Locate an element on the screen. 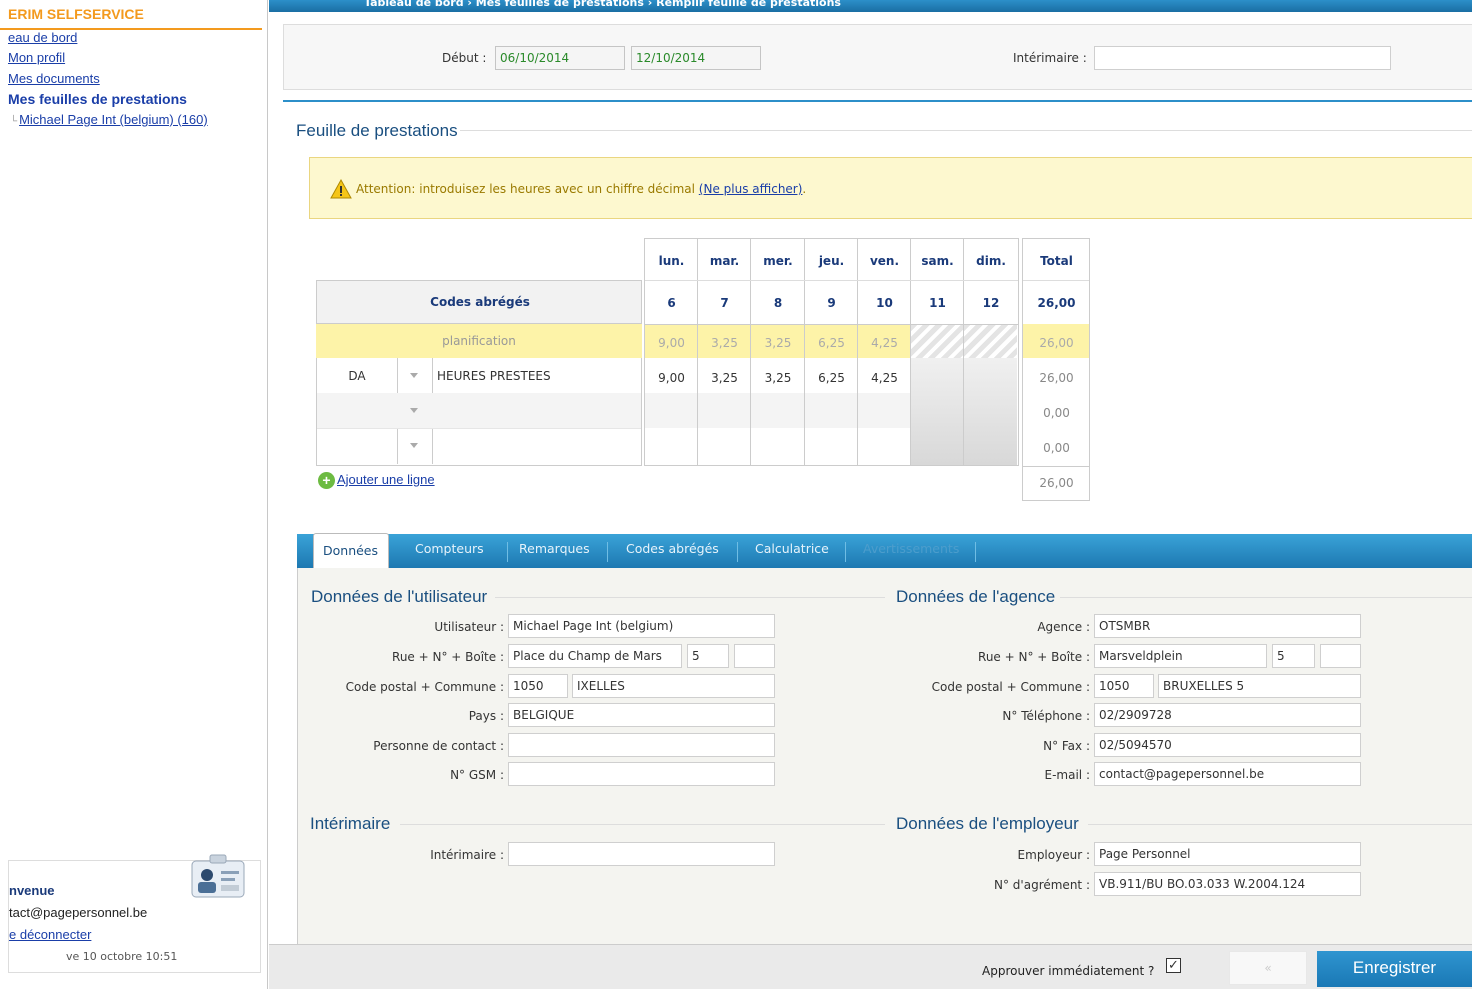  sidebar-item-documents: Mes documents is located at coordinates (54, 78).